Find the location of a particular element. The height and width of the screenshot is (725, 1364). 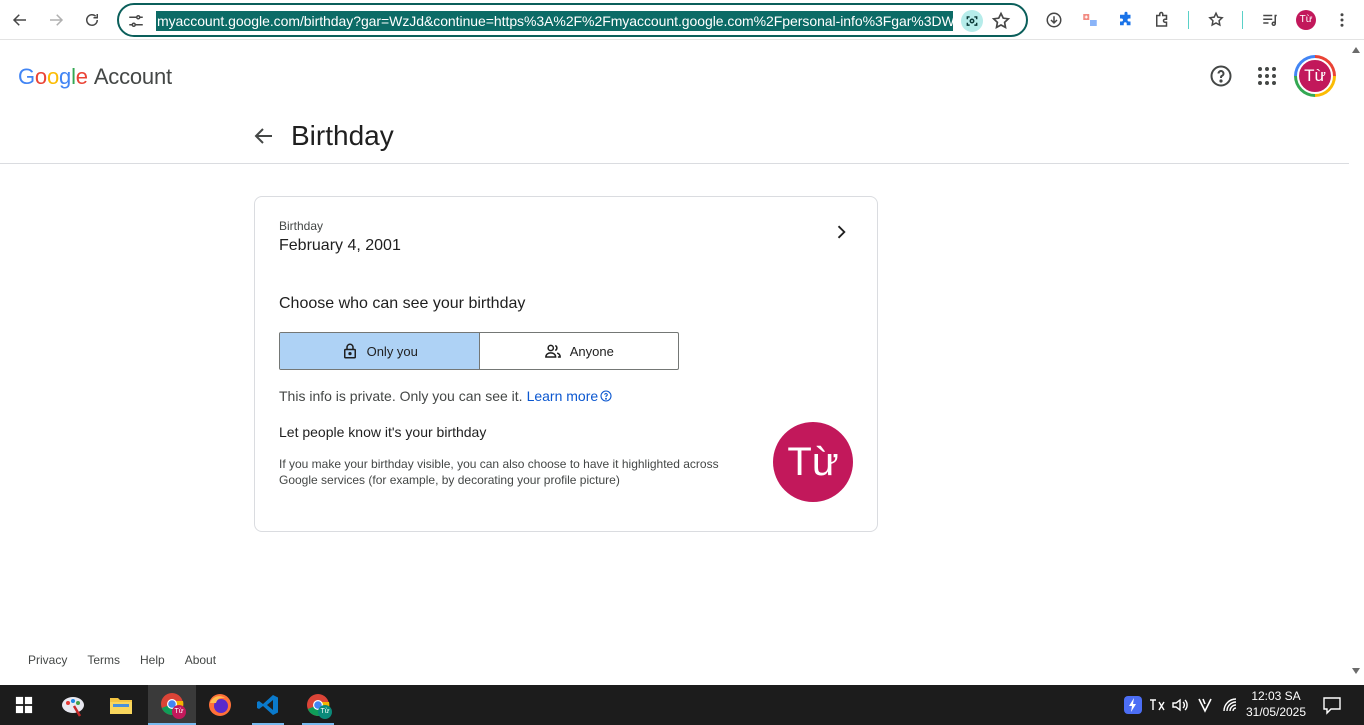

only-you-option: Only you is located at coordinates (380, 351).